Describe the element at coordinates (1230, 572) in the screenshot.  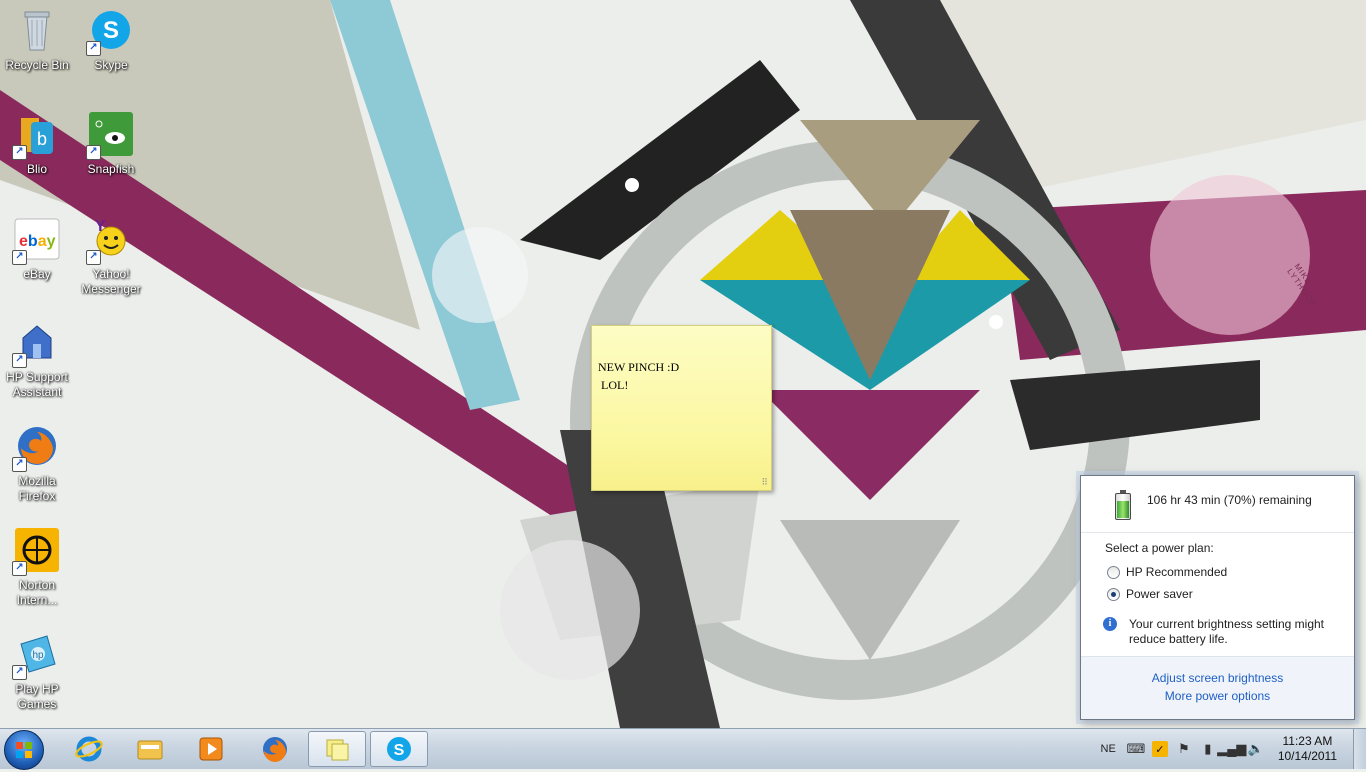
I see `power-plan-hp-recommended: HP Recommended` at that location.